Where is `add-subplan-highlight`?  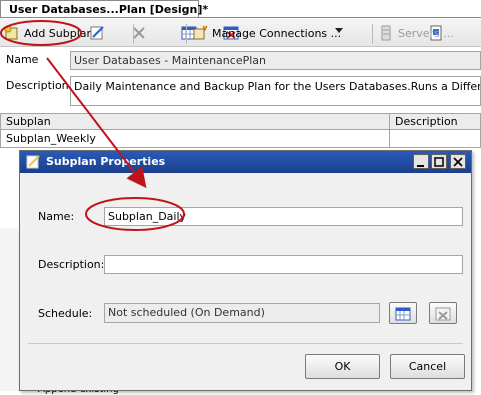 add-subplan-highlight is located at coordinates (41, 33).